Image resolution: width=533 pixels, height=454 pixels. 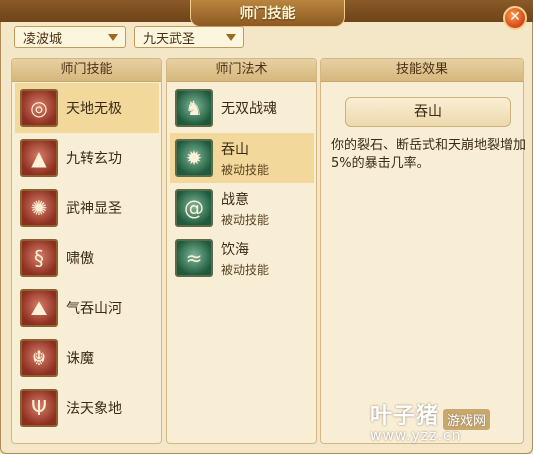 I want to click on watermark-tag: 游戏网, so click(x=467, y=419).